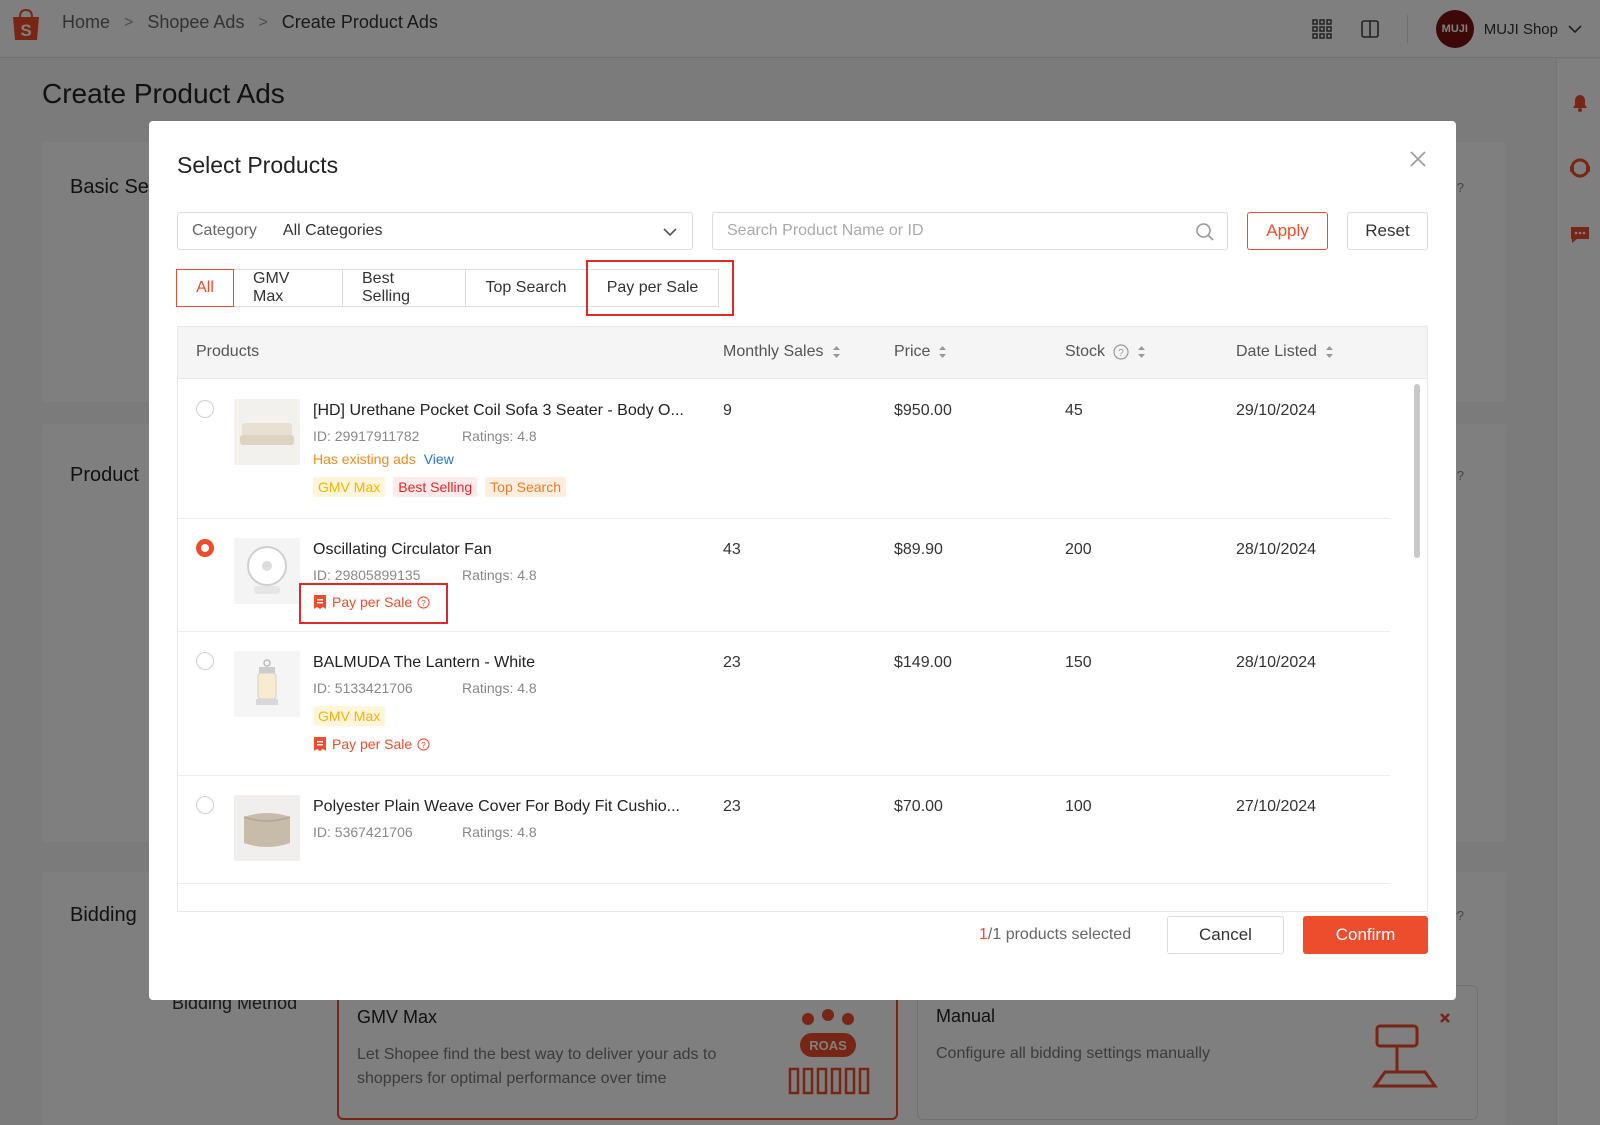 This screenshot has height=1125, width=1600. I want to click on col-label: Price, so click(912, 351).